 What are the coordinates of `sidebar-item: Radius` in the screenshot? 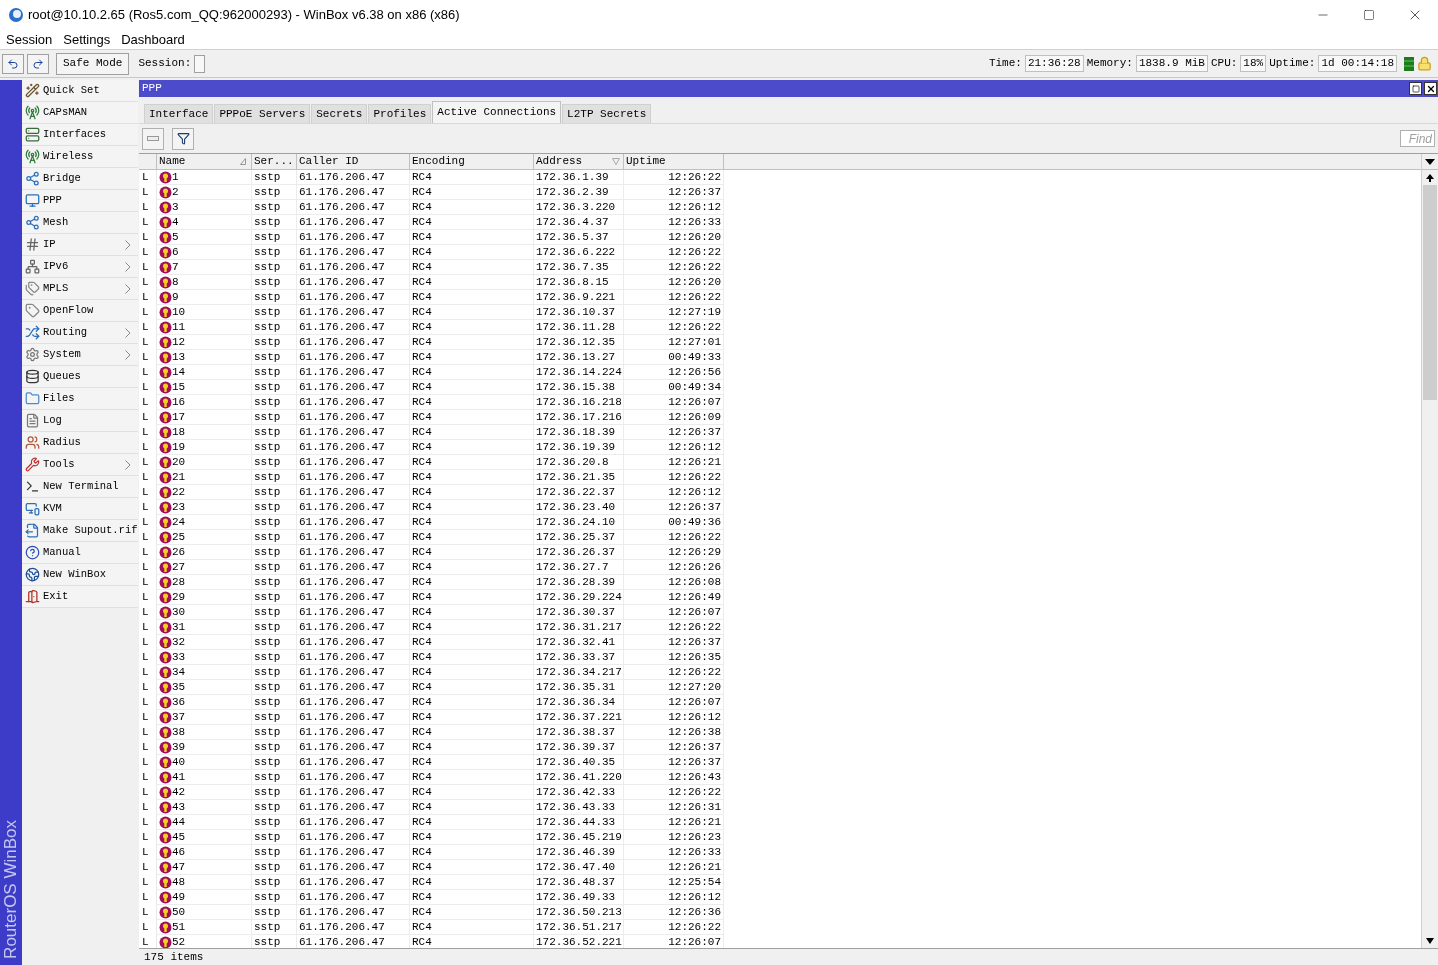 It's located at (80, 443).